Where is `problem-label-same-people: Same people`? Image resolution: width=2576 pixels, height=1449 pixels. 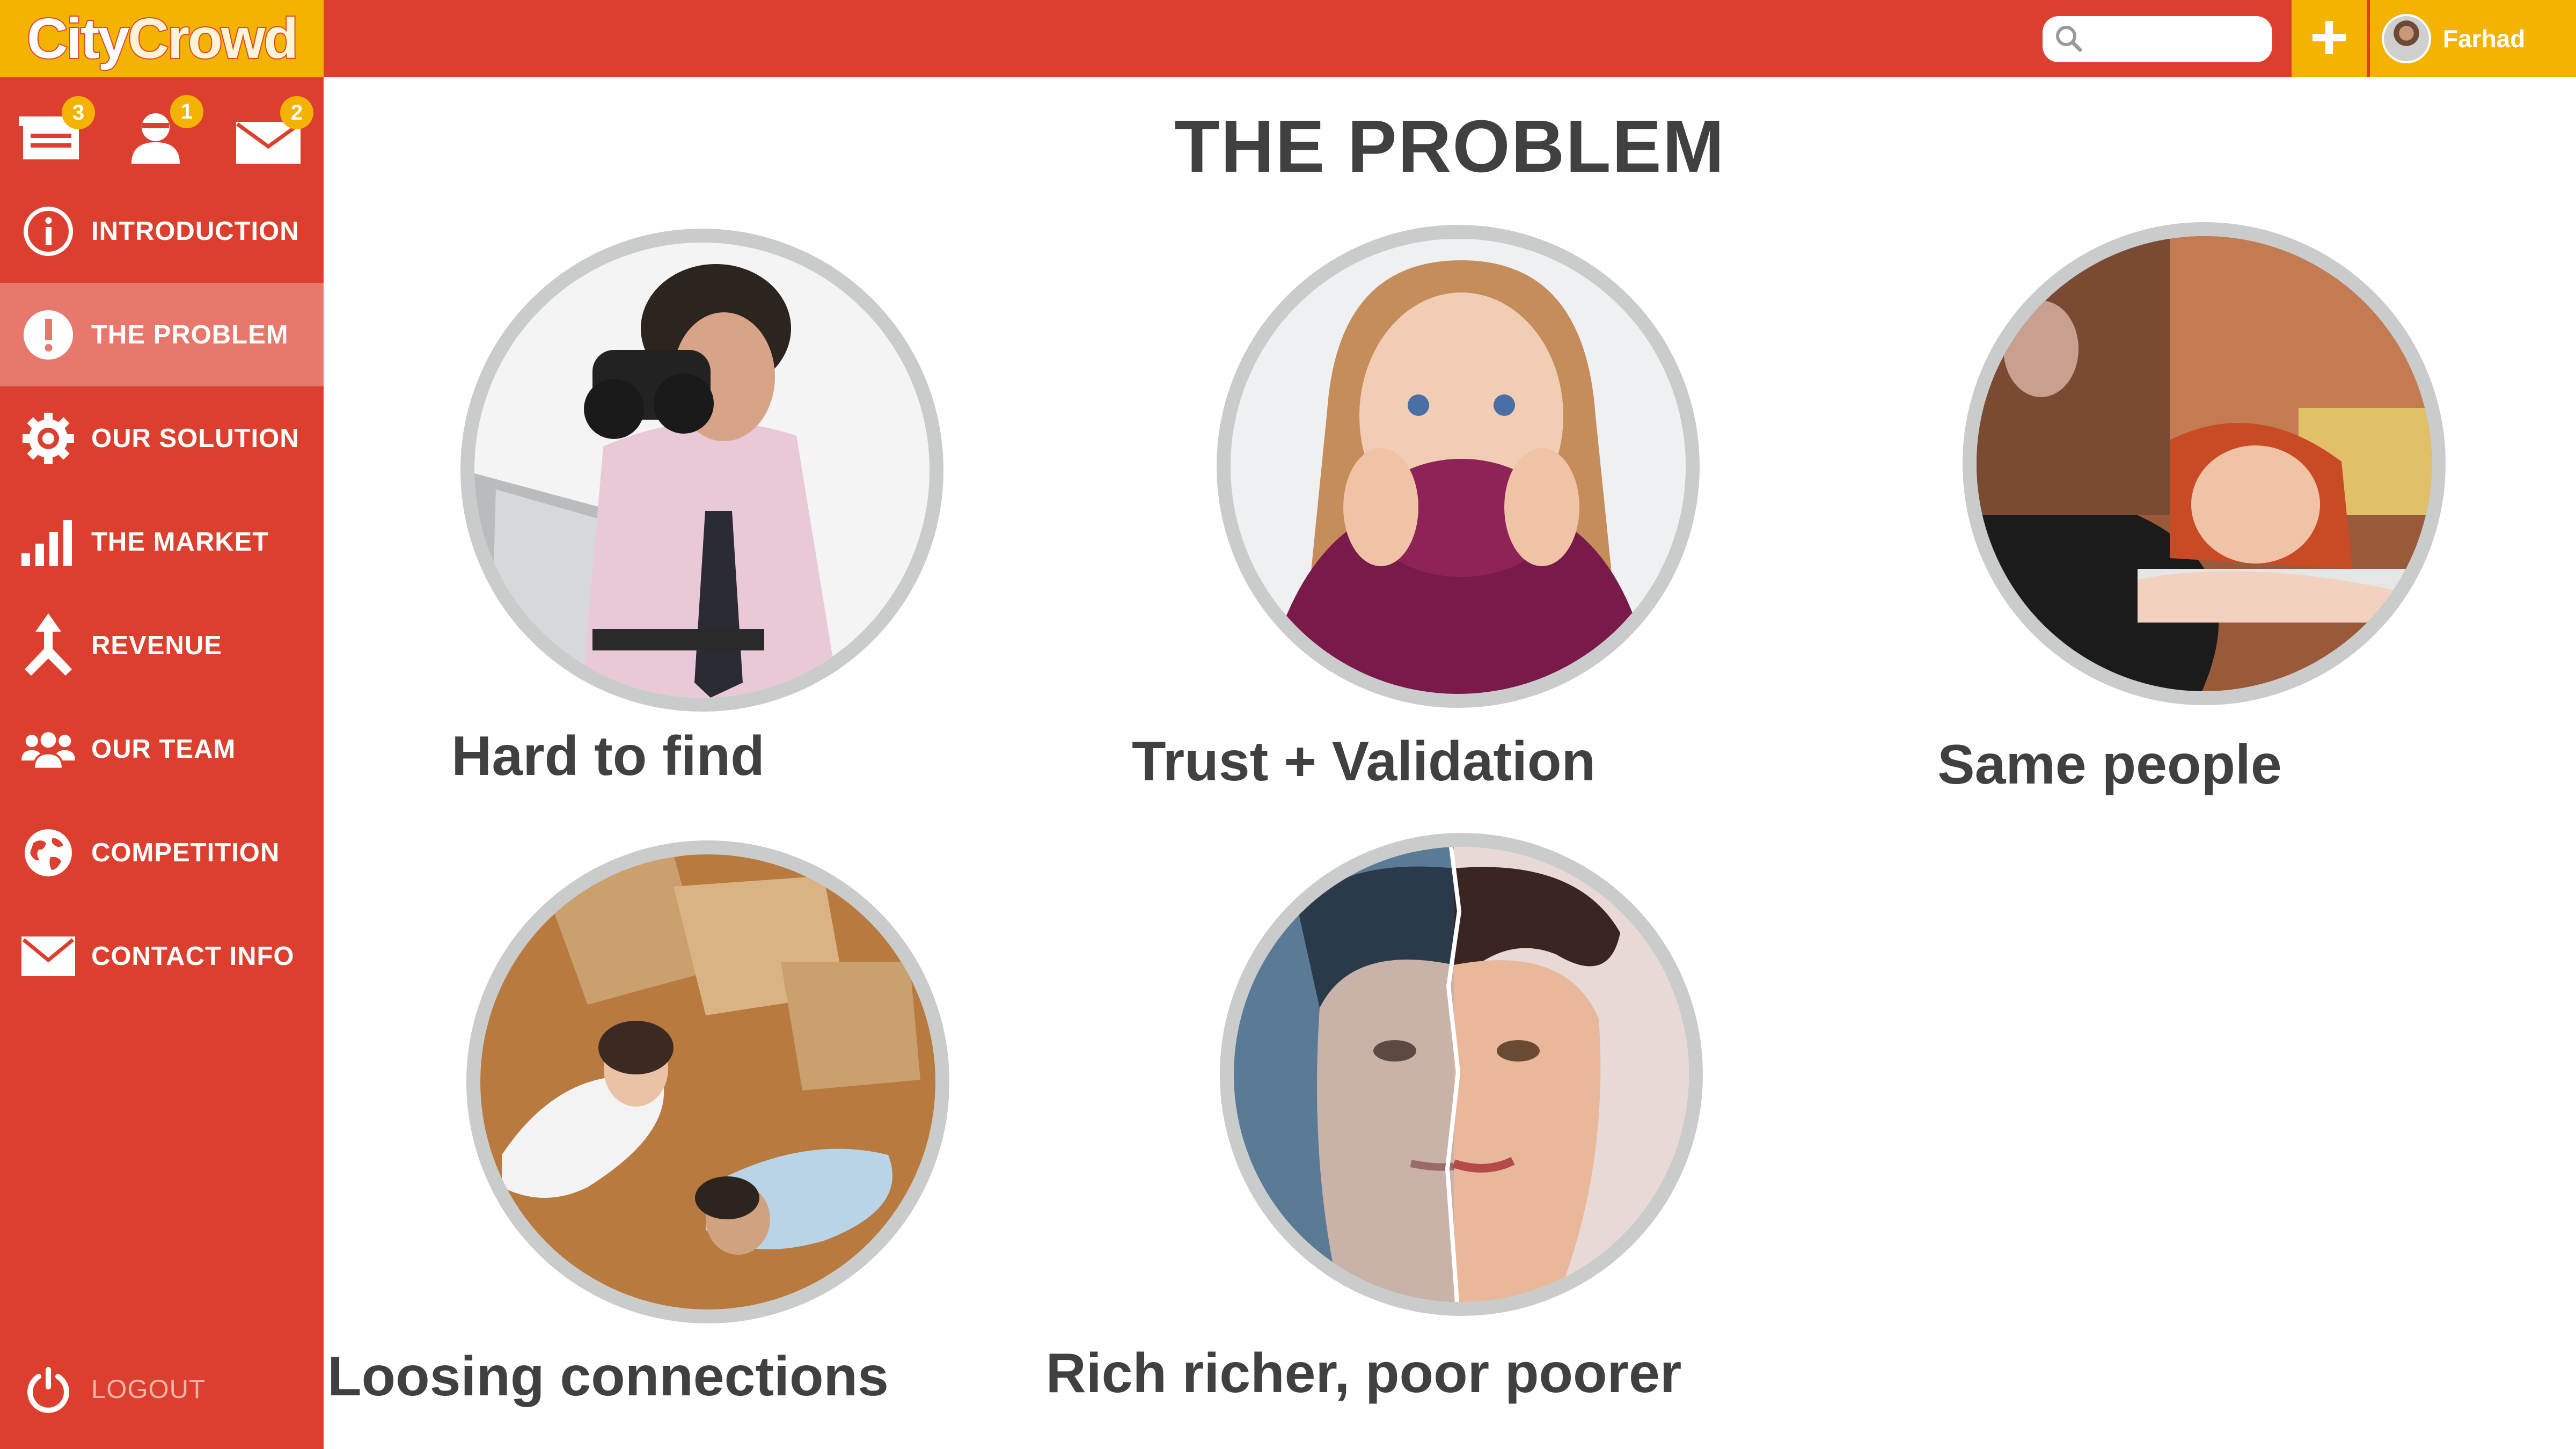
problem-label-same-people: Same people is located at coordinates (2109, 765).